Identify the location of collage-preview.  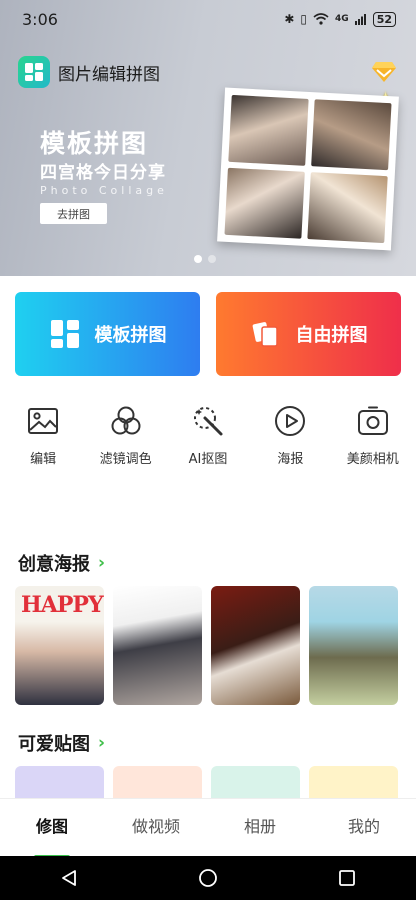
(308, 169).